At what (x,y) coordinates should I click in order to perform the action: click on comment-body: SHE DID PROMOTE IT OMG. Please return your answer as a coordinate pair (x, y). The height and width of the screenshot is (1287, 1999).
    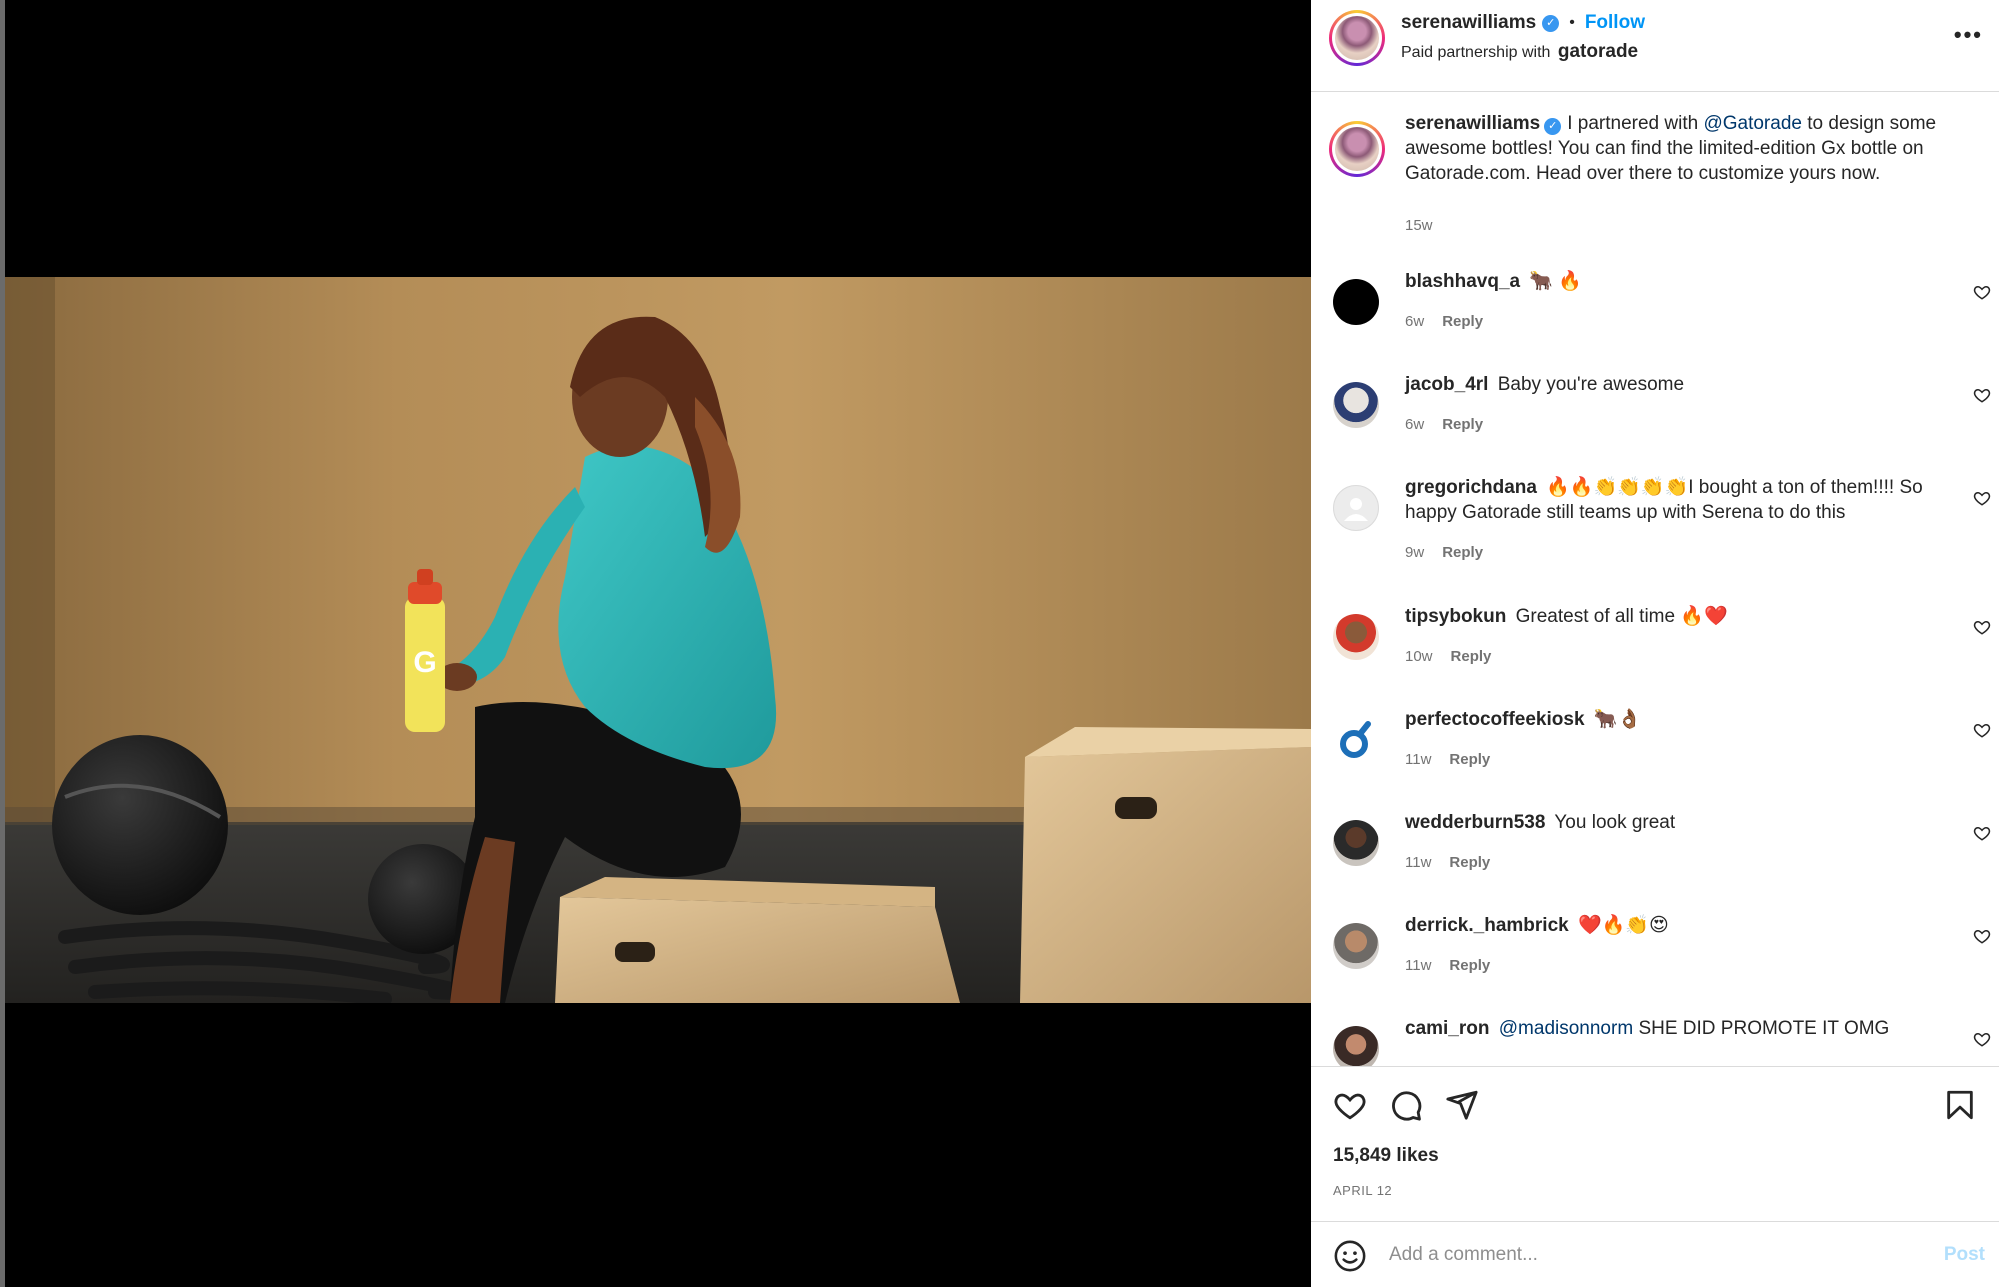
    Looking at the image, I should click on (1764, 1028).